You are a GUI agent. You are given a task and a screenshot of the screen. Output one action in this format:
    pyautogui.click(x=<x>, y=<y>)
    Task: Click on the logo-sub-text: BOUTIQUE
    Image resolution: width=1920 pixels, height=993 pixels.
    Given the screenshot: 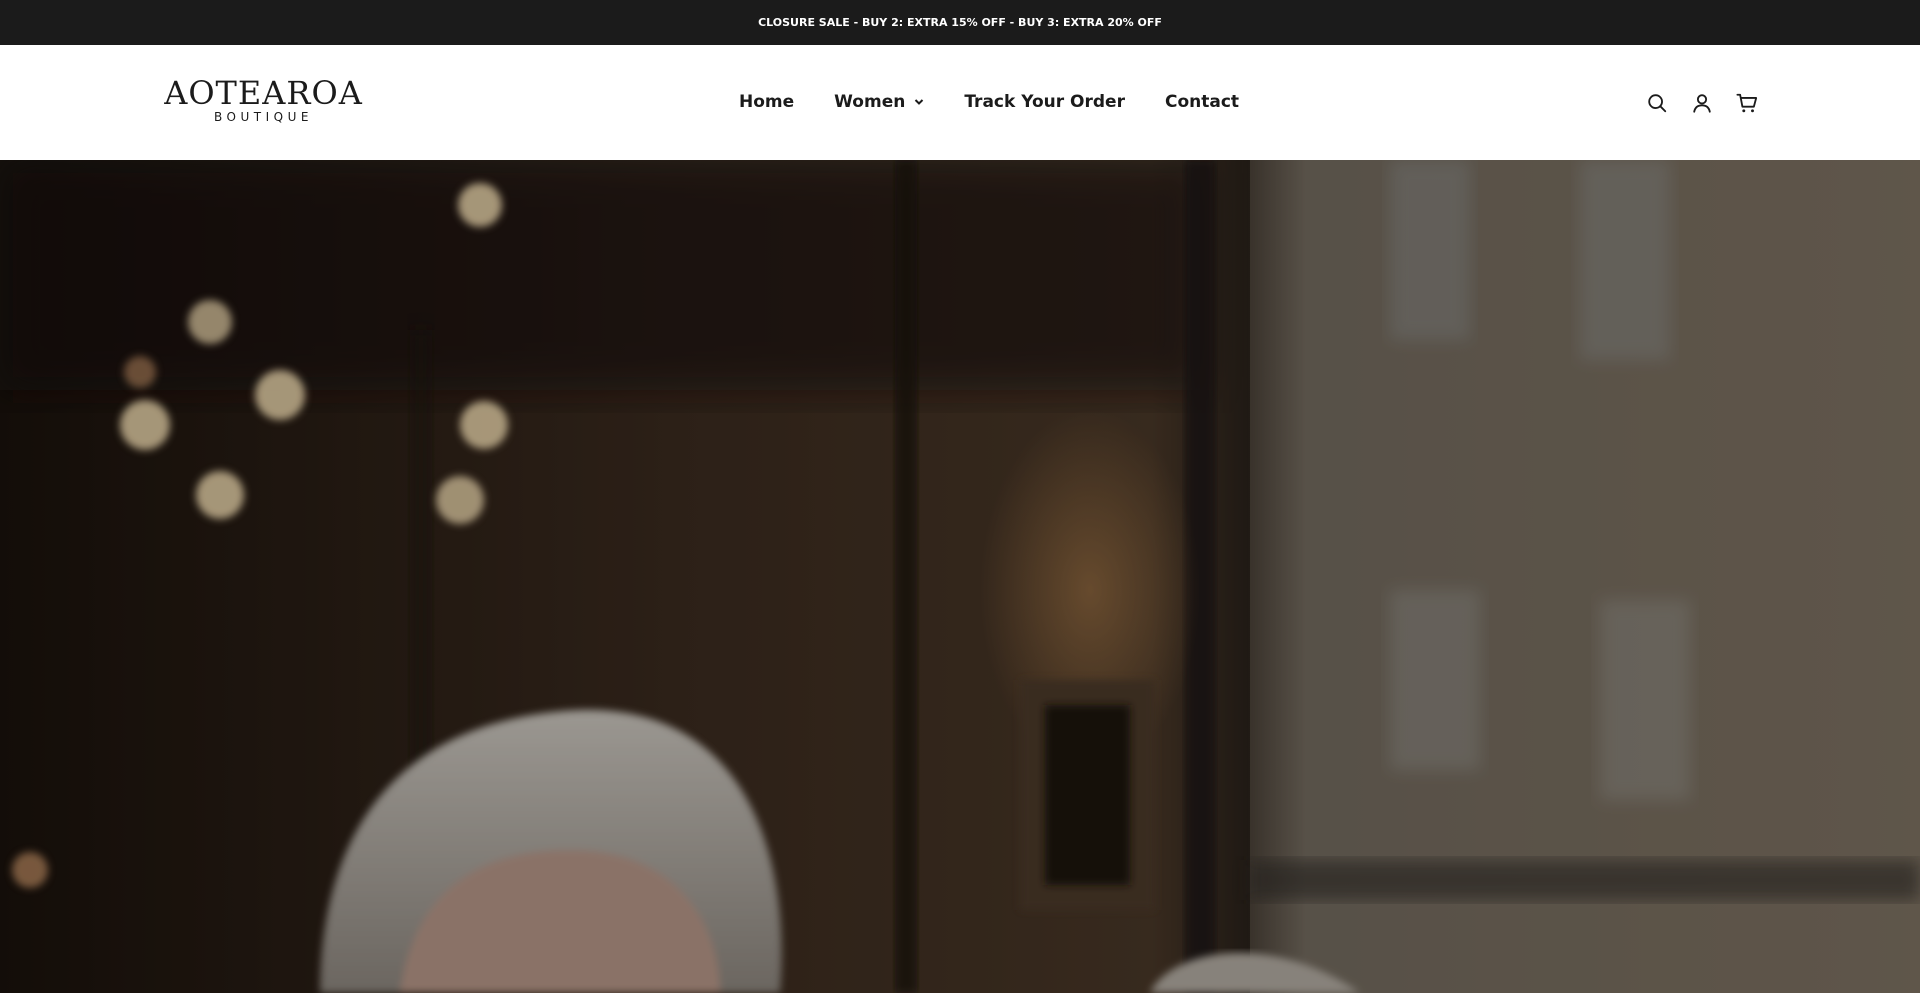 What is the action you would take?
    pyautogui.click(x=263, y=117)
    